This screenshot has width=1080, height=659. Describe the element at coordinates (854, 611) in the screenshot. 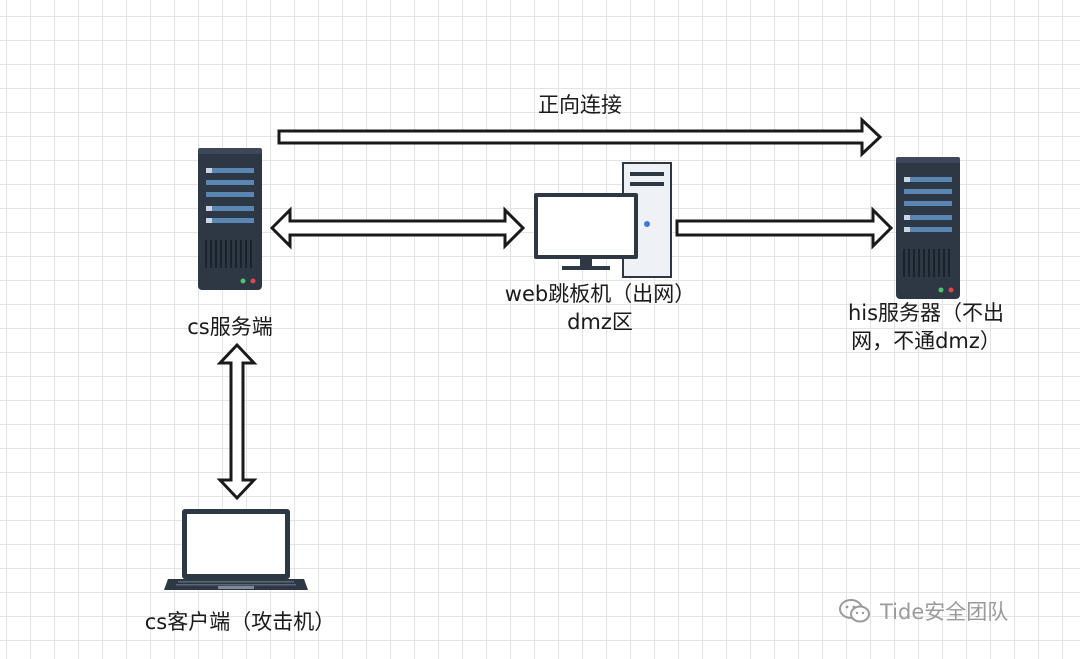

I see `wechat-icon` at that location.